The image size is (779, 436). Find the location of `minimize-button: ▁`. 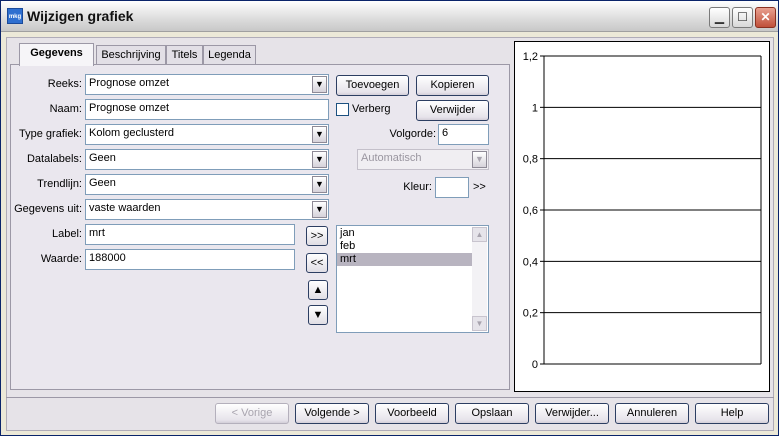

minimize-button: ▁ is located at coordinates (719, 17).